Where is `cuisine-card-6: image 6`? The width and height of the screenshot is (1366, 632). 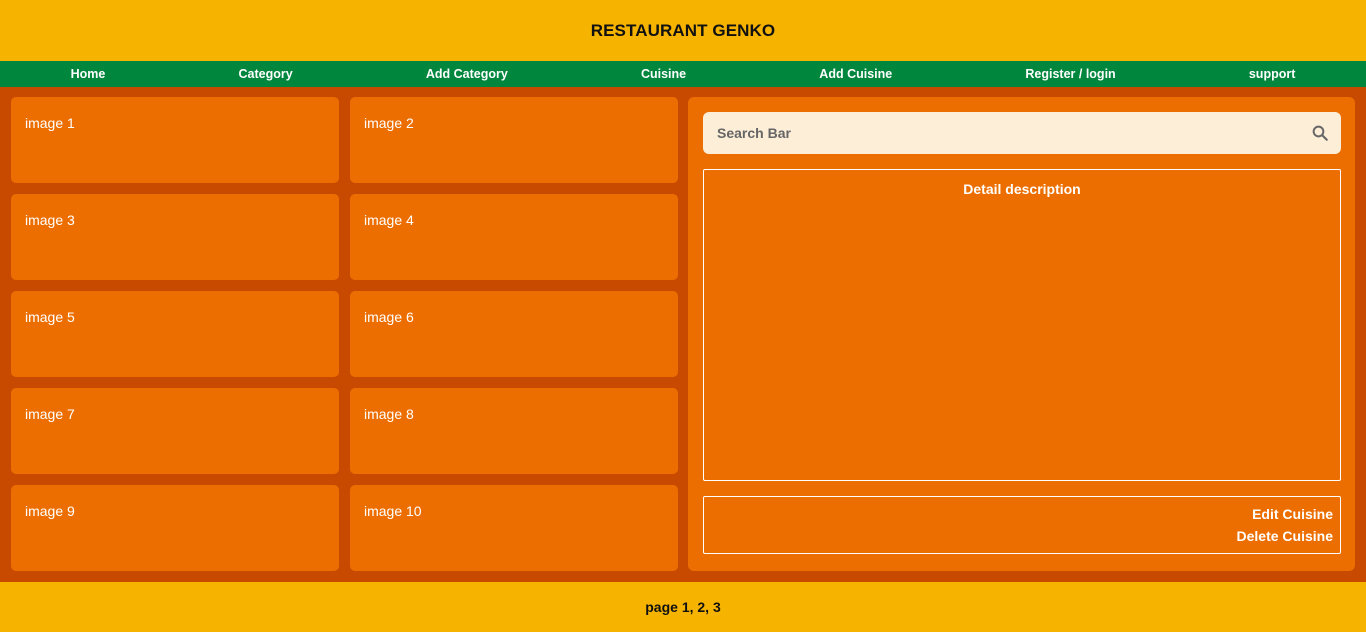
cuisine-card-6: image 6 is located at coordinates (514, 334).